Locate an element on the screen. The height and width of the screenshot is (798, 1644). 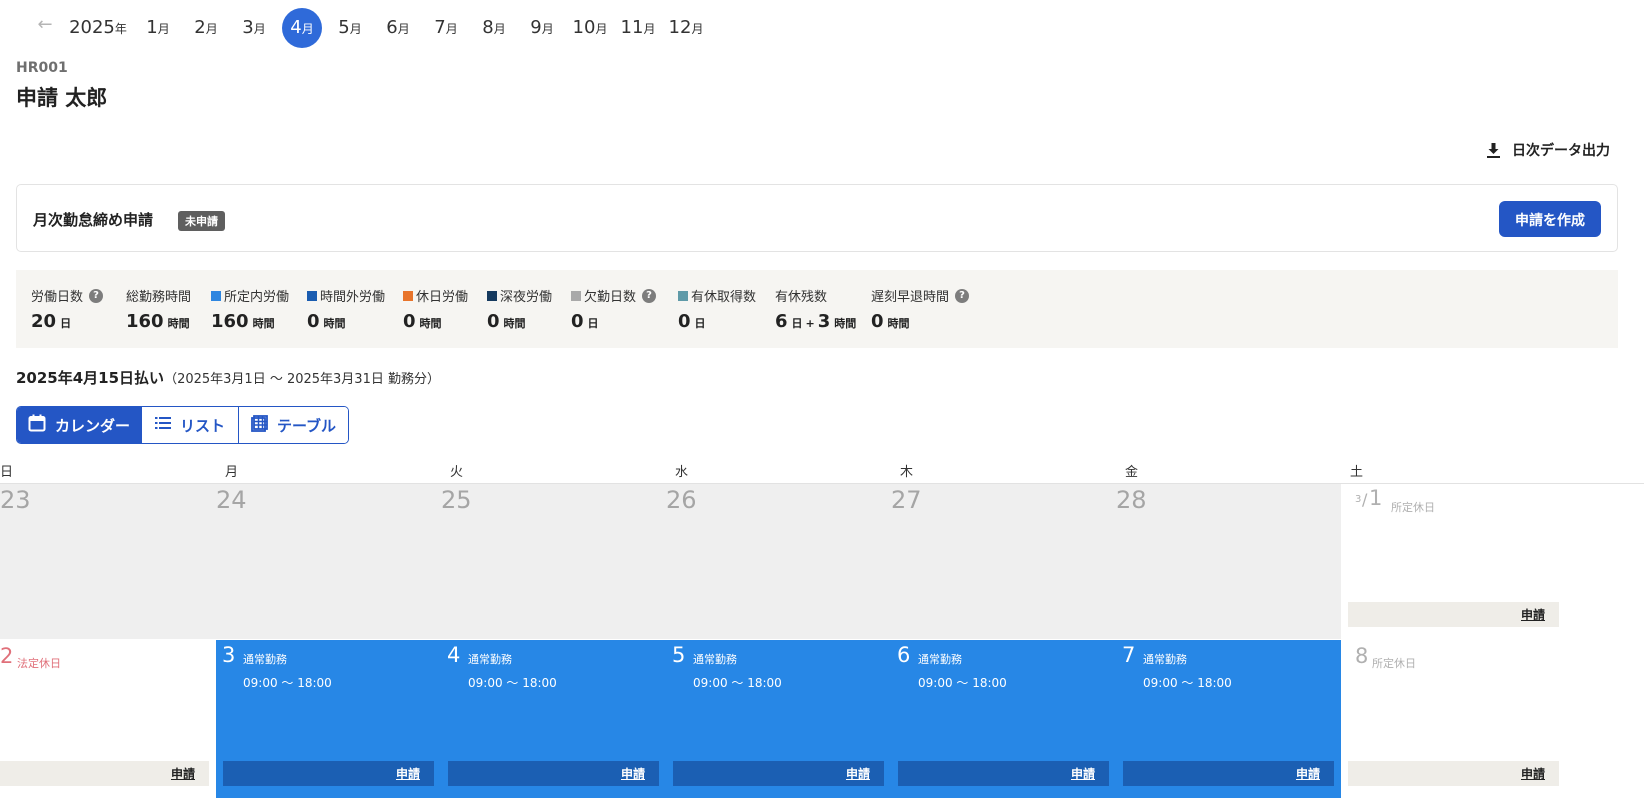
month-number: 2 is located at coordinates (200, 27).